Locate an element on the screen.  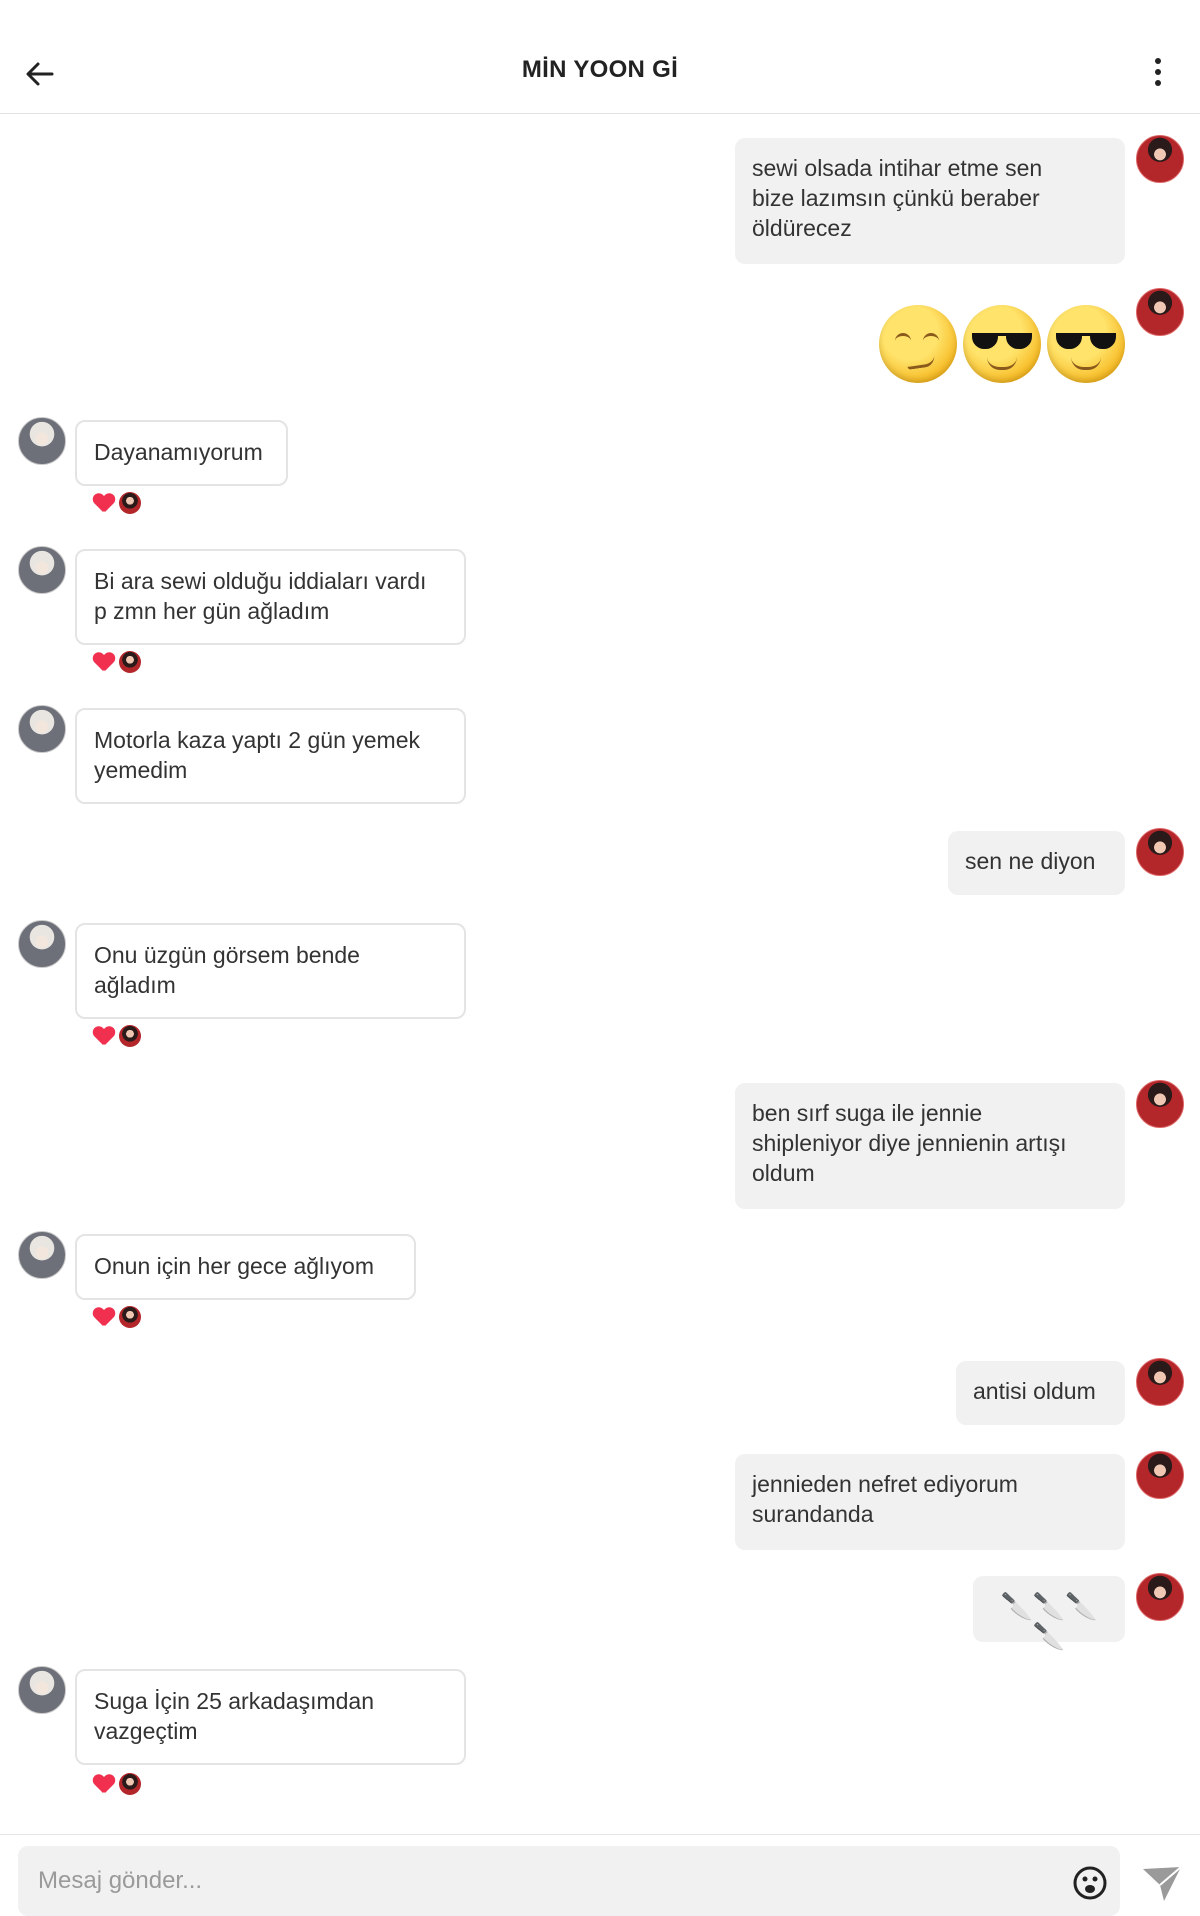
chat-header: MİN YOON Gİ is located at coordinates (600, 57).